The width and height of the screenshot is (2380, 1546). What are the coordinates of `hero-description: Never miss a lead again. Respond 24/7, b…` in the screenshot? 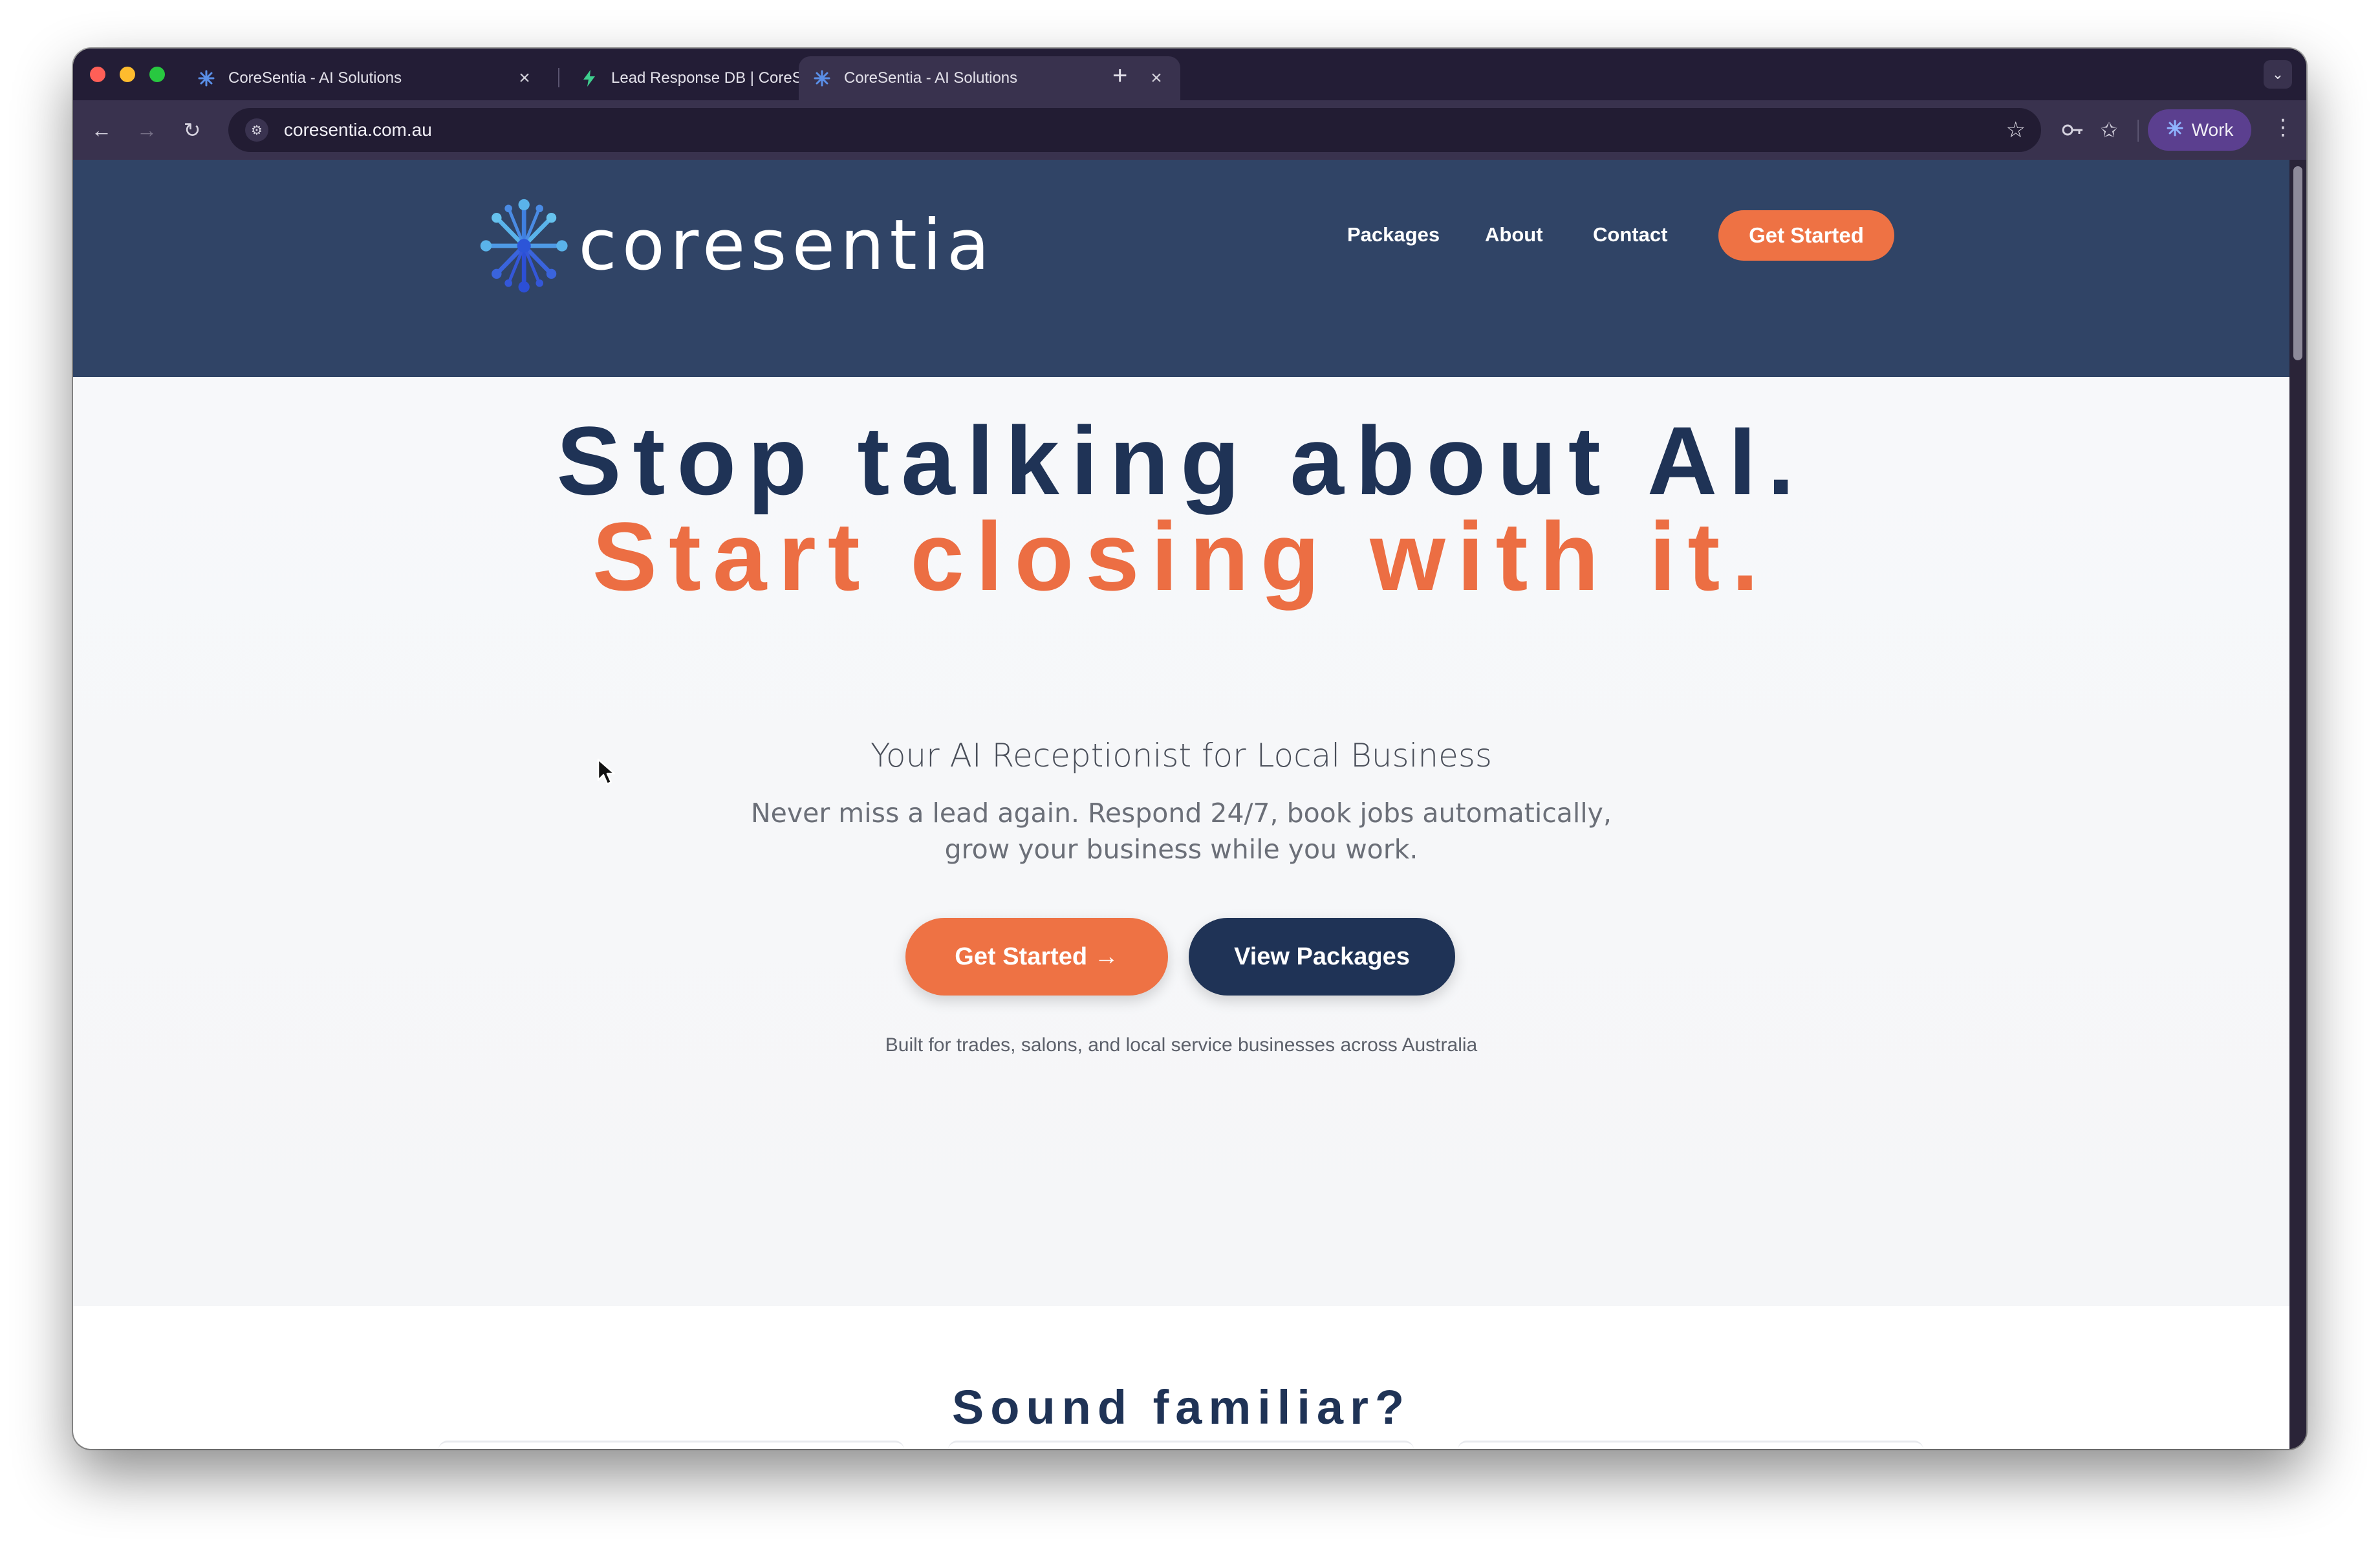 It's located at (1181, 831).